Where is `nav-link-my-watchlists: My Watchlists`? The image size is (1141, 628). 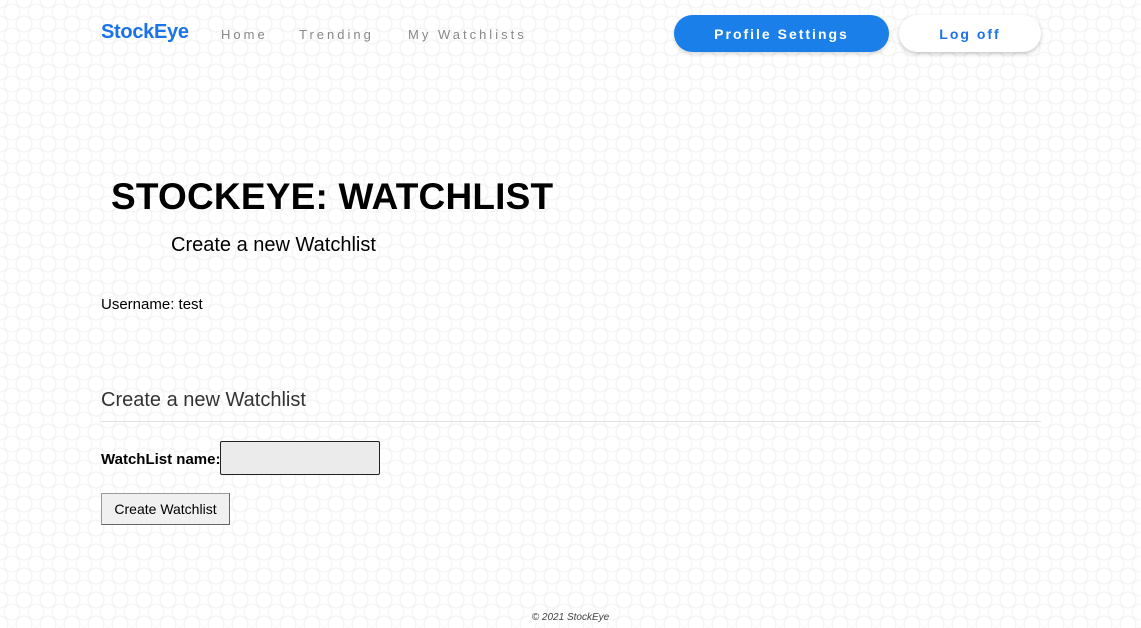 nav-link-my-watchlists: My Watchlists is located at coordinates (467, 34).